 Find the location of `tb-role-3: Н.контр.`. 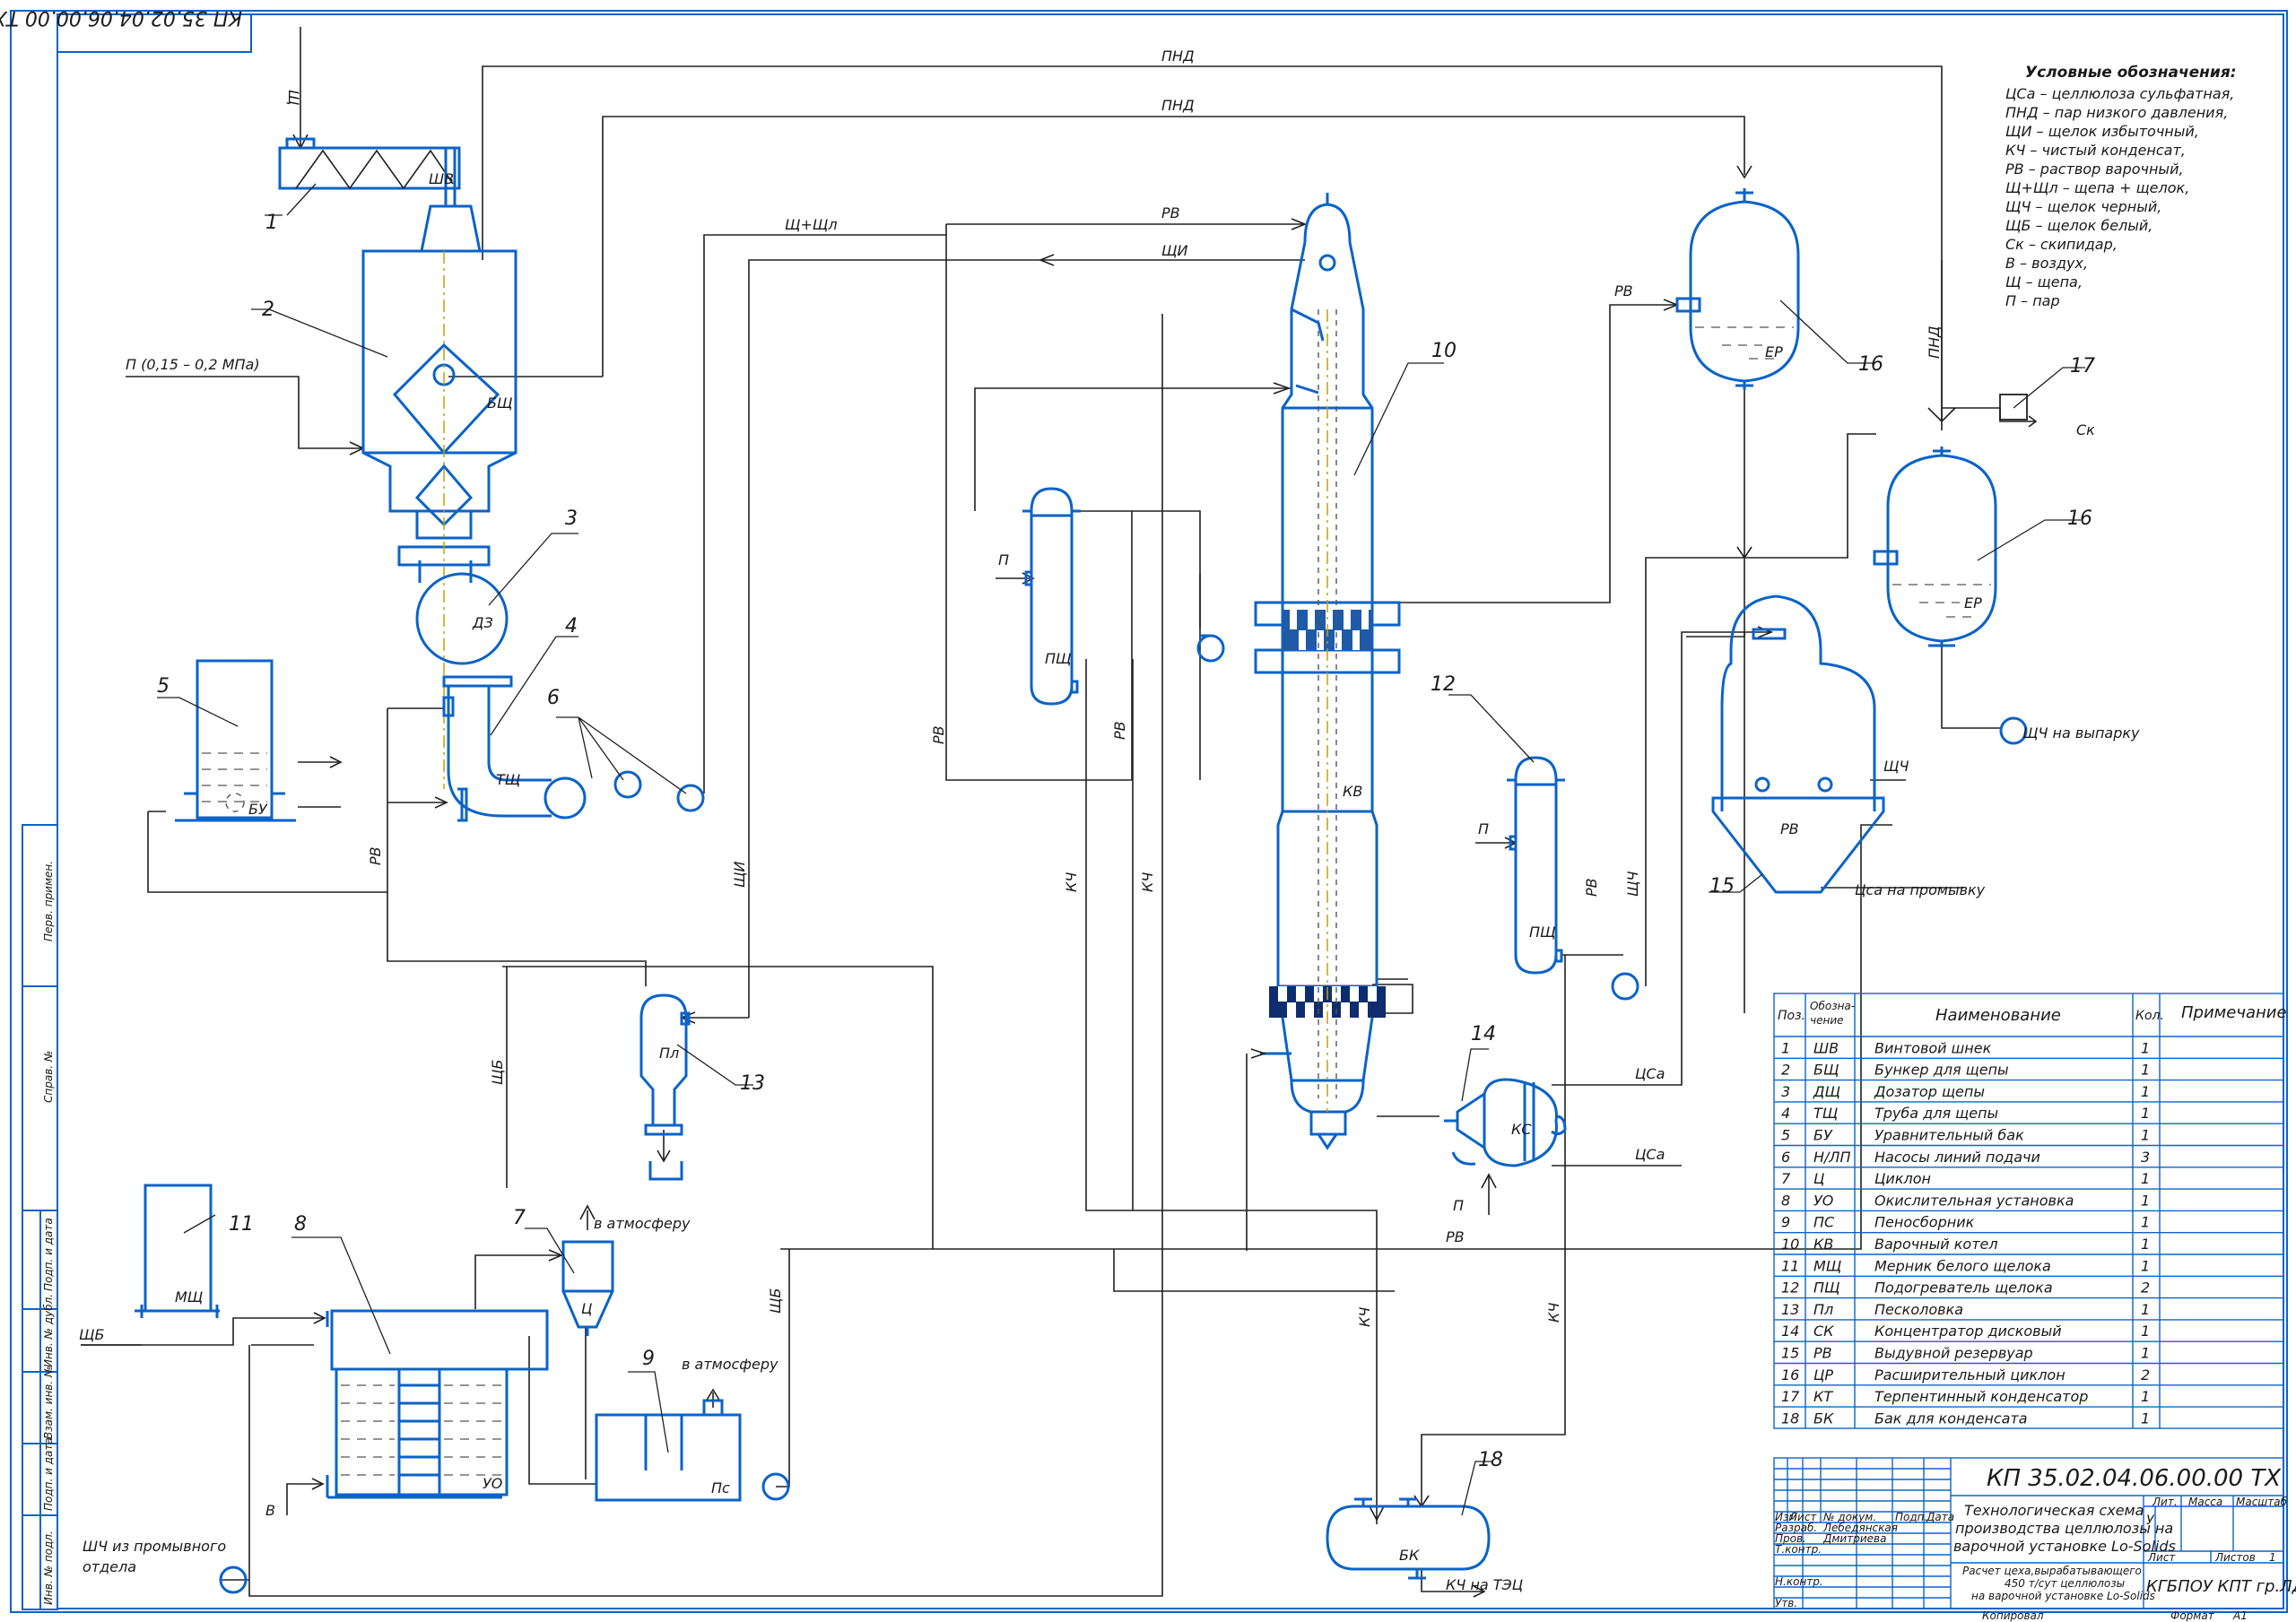

tb-role-3: Н.контр. is located at coordinates (1799, 1581).